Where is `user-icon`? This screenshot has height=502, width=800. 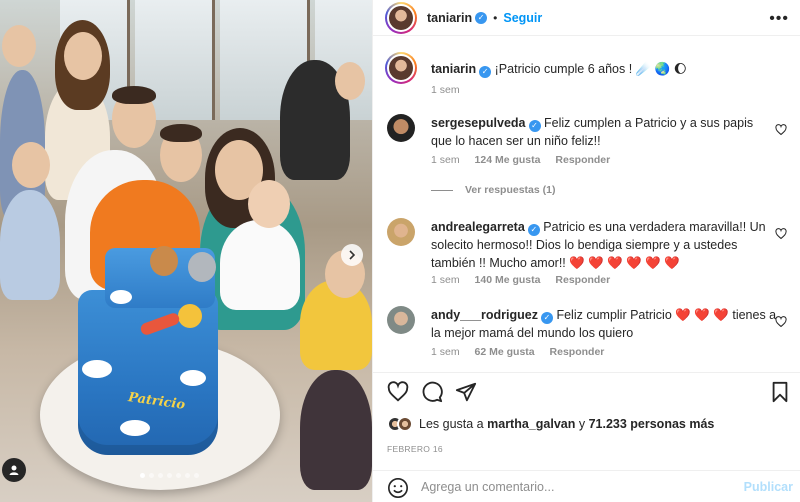
user-icon is located at coordinates (14, 470).